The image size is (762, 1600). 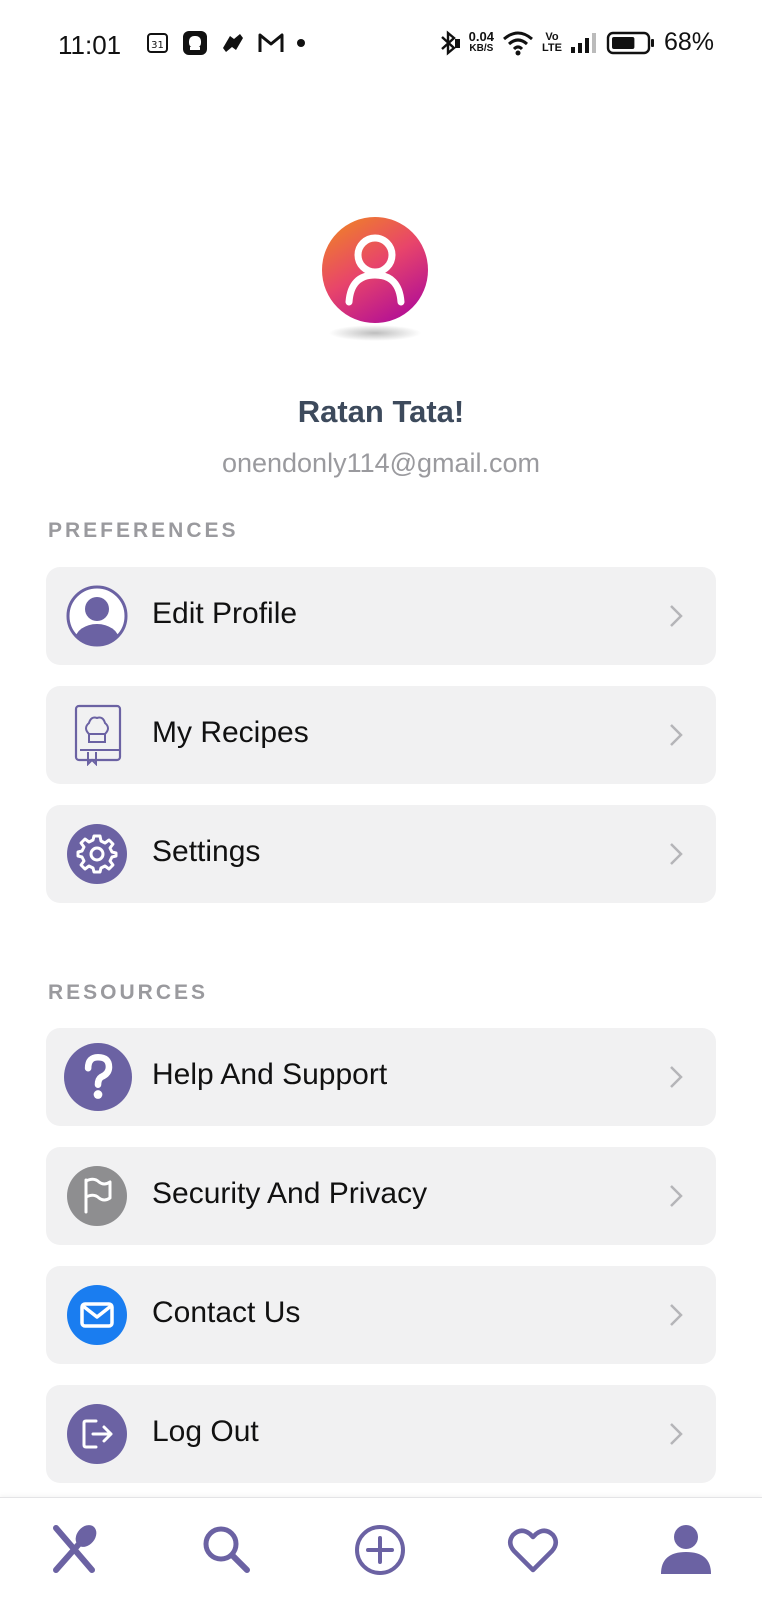 I want to click on add-circle-icon, so click(x=380, y=1550).